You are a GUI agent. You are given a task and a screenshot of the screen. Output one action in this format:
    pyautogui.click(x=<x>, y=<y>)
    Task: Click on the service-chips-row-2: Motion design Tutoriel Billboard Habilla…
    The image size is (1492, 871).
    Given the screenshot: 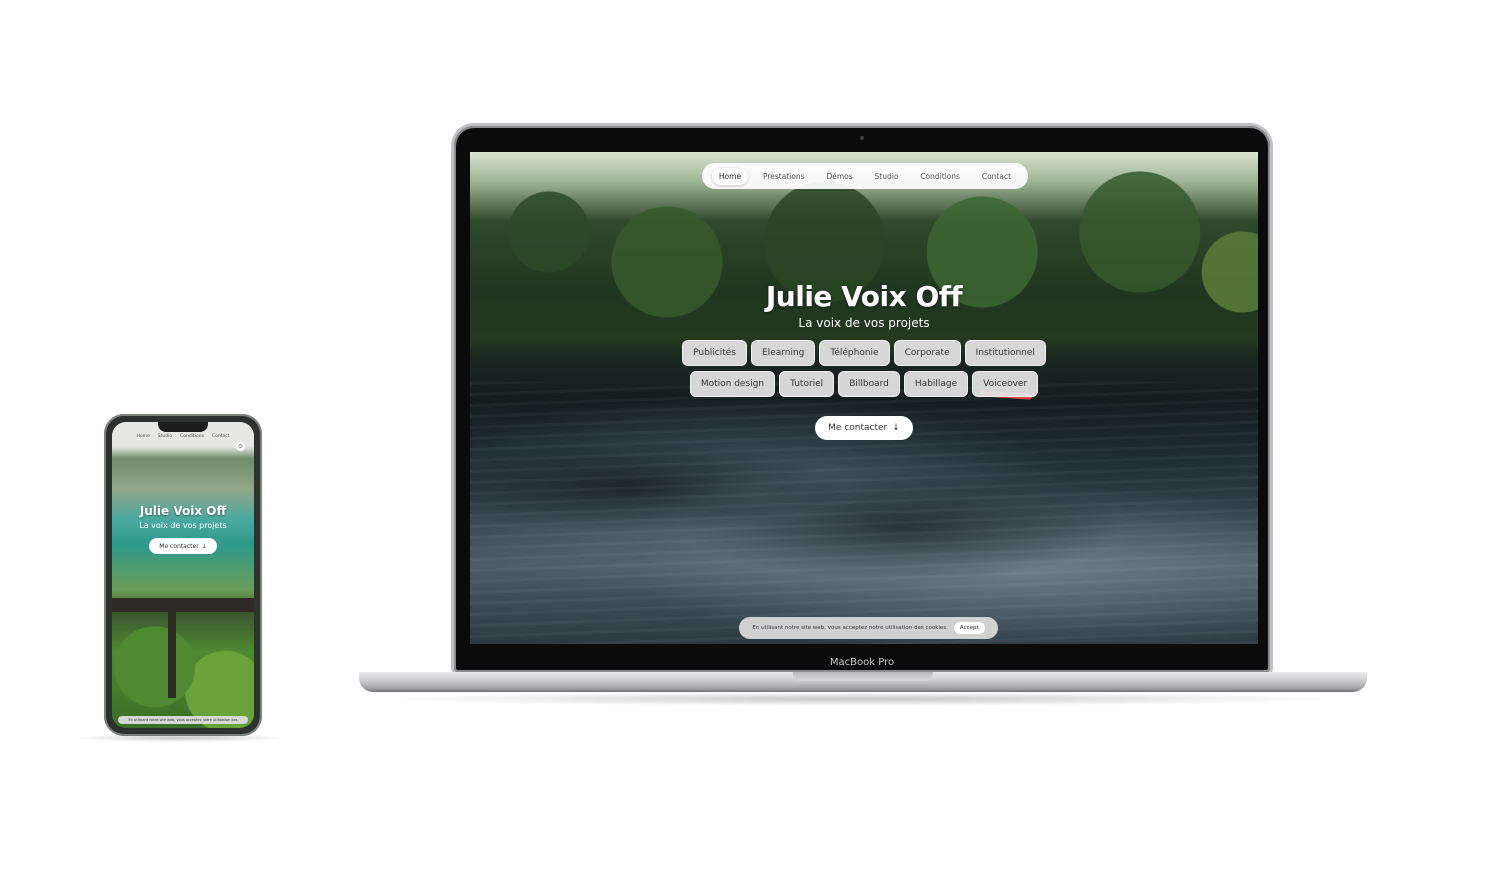 What is the action you would take?
    pyautogui.click(x=864, y=384)
    